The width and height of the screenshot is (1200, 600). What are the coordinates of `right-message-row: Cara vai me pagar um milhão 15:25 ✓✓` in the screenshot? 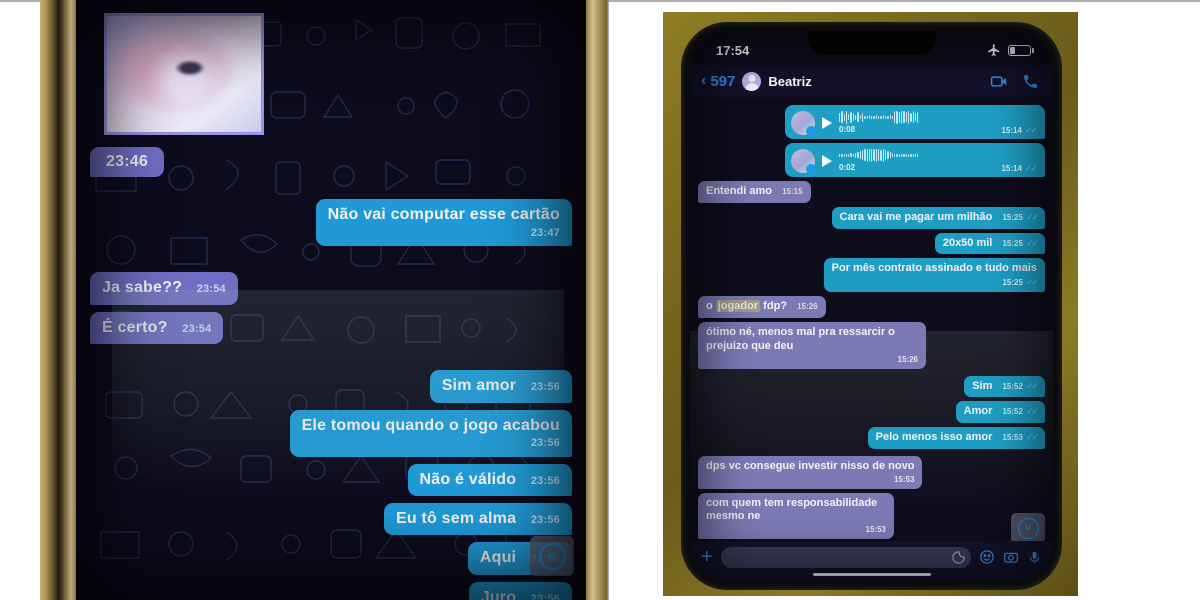 It's located at (871, 217).